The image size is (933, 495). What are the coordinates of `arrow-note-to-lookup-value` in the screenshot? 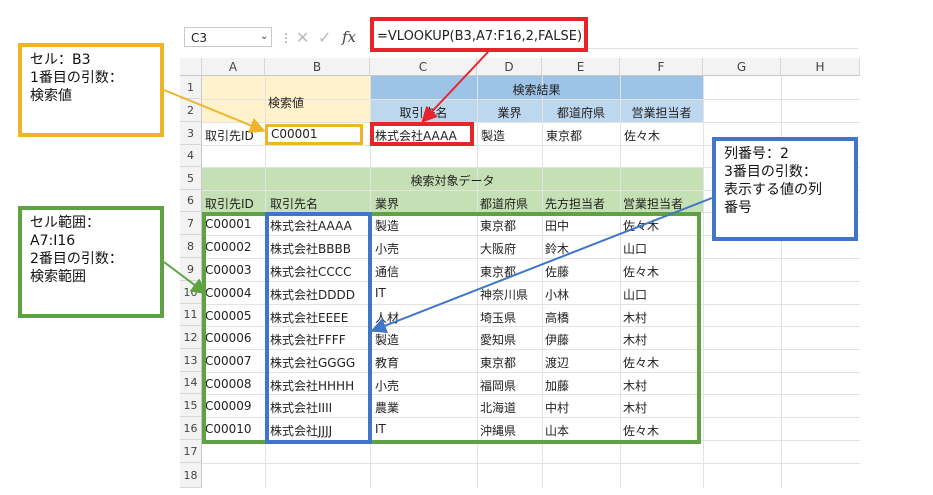 It's located at (214, 111).